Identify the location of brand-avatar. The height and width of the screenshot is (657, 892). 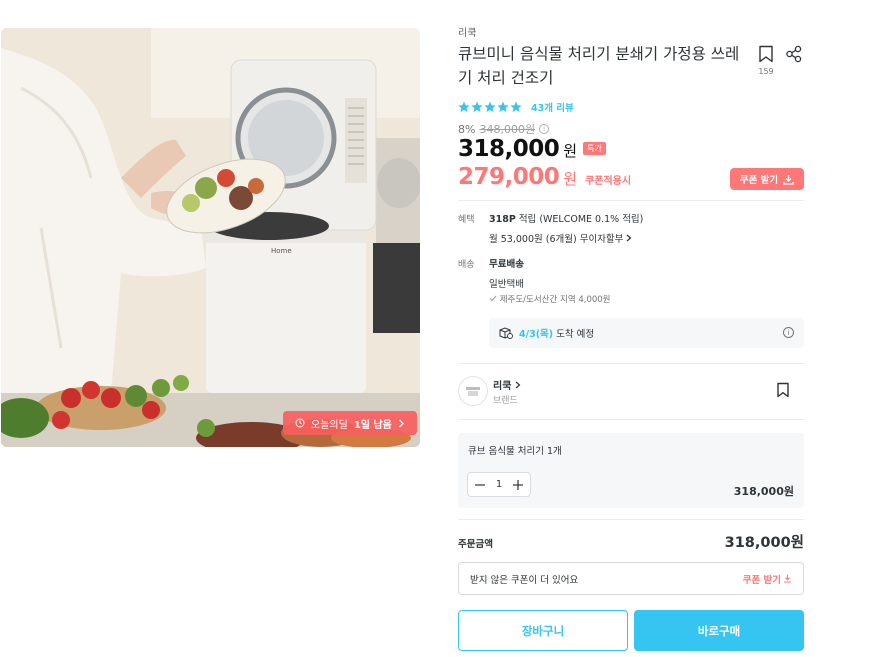
(473, 391).